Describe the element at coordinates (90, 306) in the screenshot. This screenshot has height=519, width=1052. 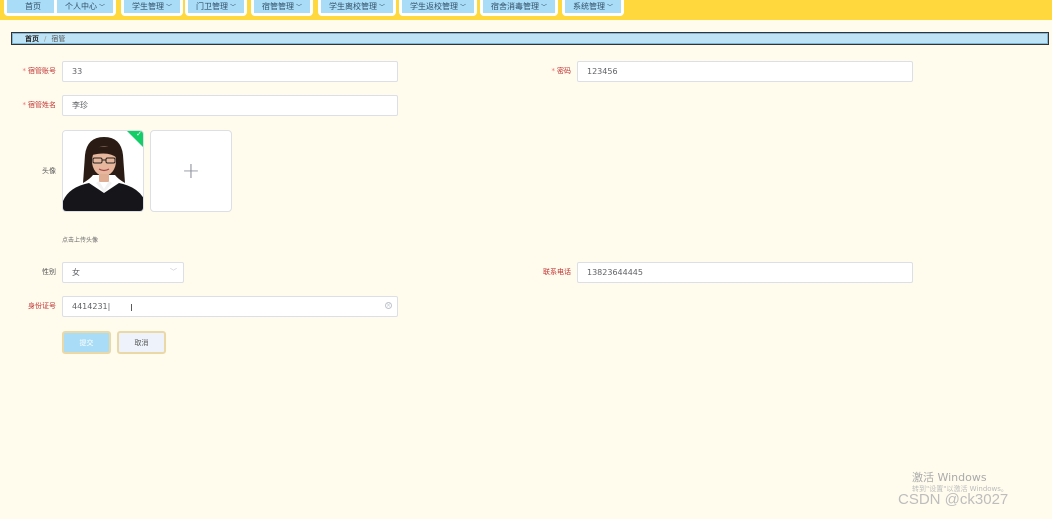
I see `id-number-input-value: 4414231` at that location.